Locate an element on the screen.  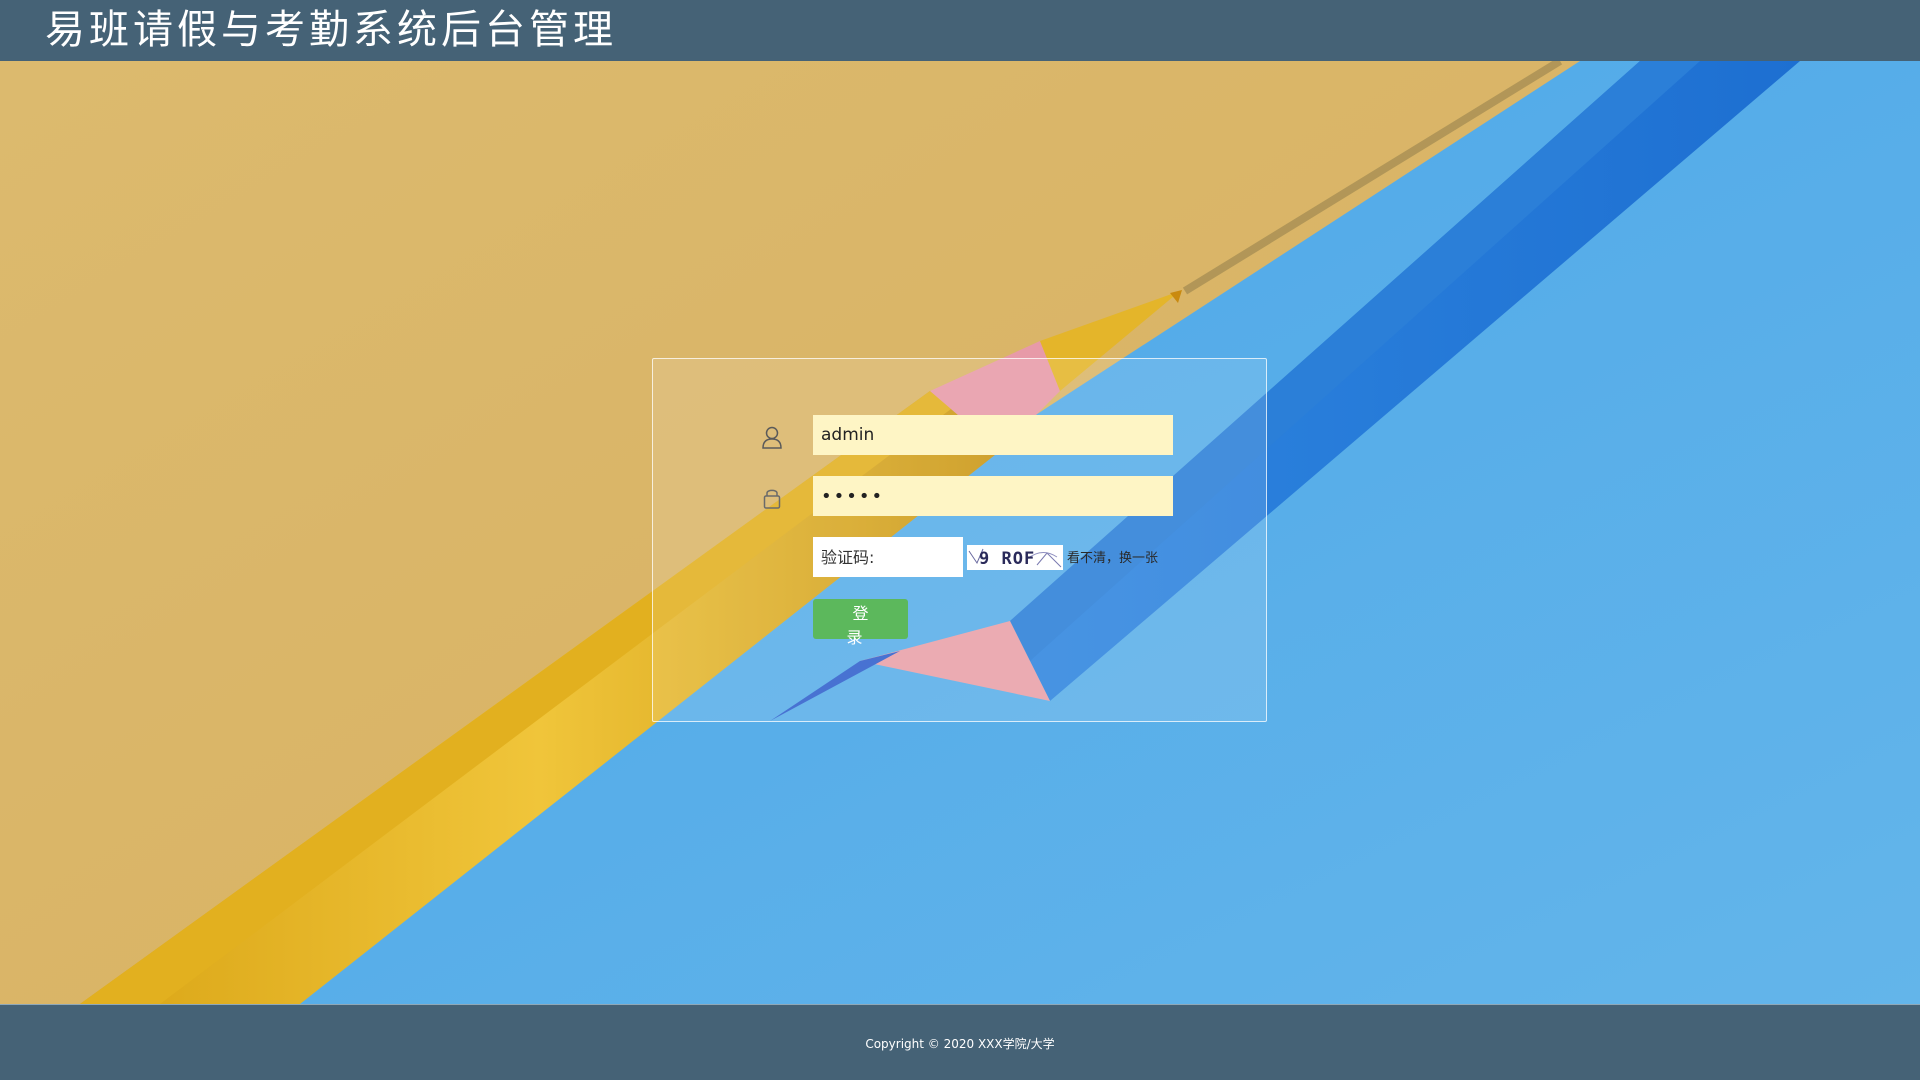
captcha-image: 9 ROF is located at coordinates (1015, 557).